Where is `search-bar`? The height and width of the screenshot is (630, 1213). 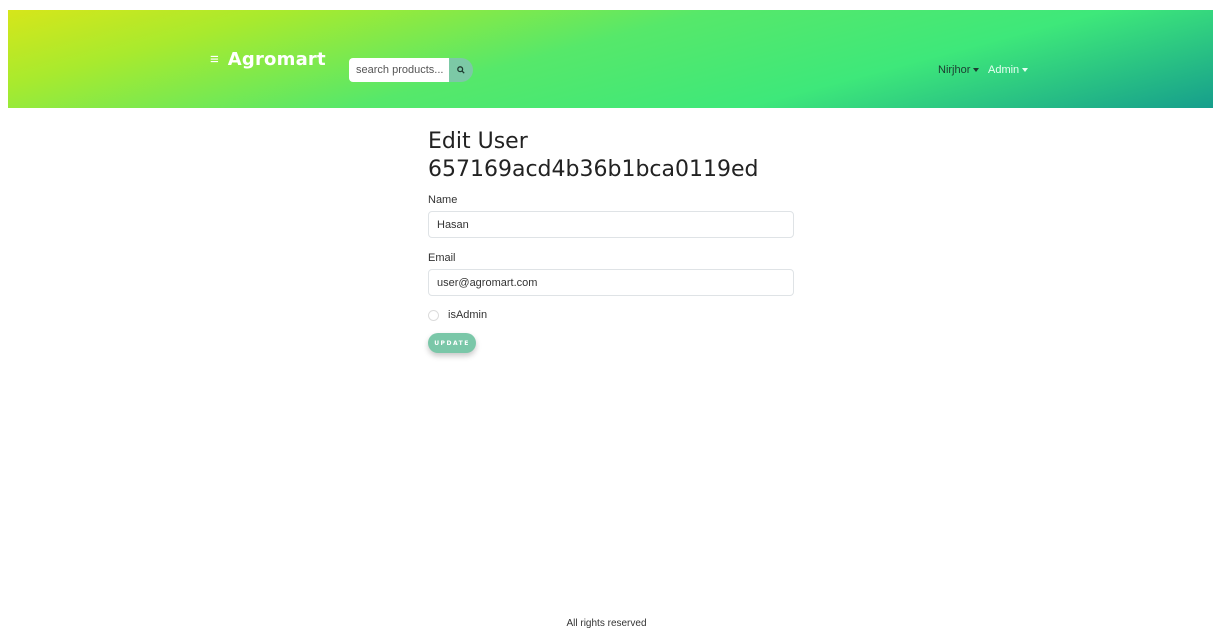
search-bar is located at coordinates (411, 70).